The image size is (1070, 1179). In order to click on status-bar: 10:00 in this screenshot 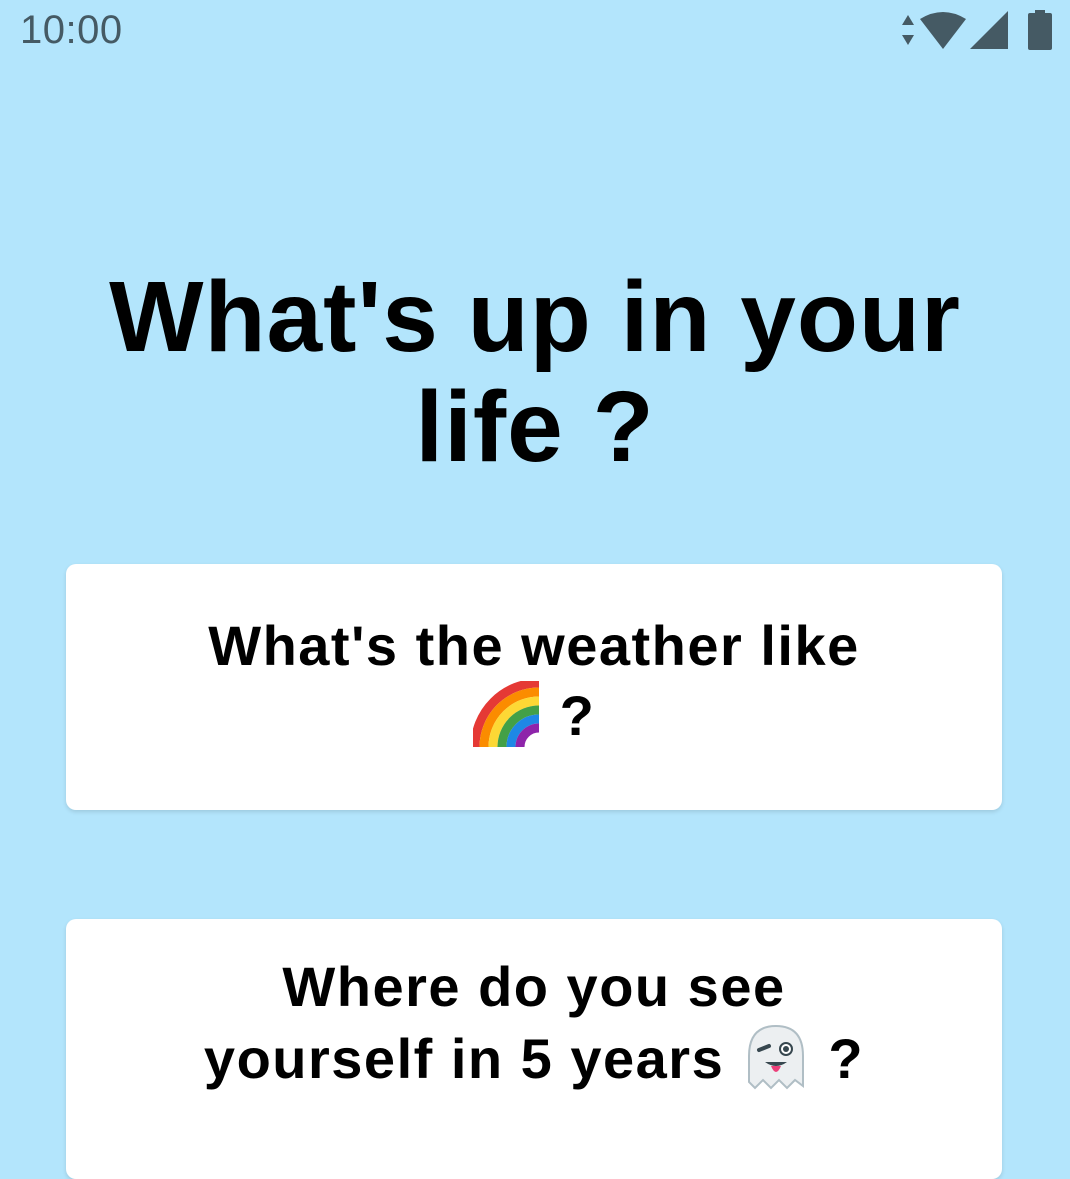, I will do `click(535, 32)`.